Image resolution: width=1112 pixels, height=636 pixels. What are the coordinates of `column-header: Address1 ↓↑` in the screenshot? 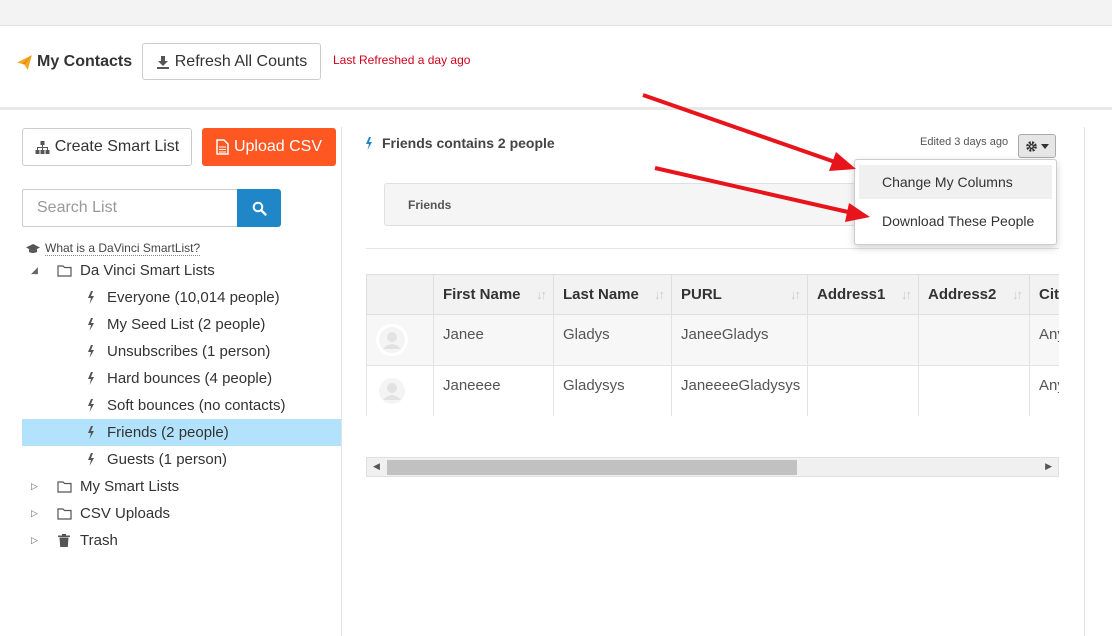 It's located at (863, 294).